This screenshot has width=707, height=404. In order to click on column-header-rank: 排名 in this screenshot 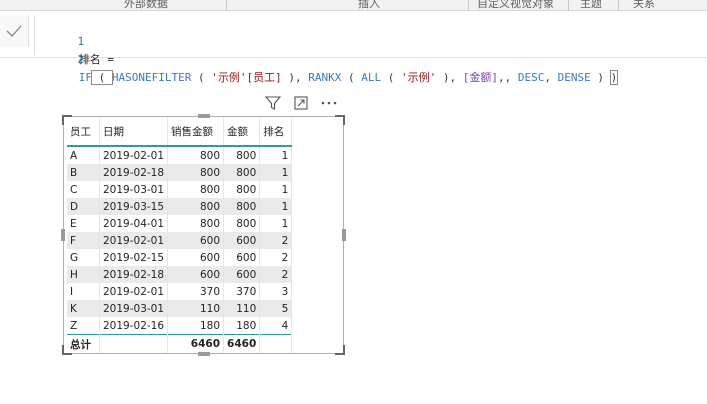, I will do `click(276, 132)`.